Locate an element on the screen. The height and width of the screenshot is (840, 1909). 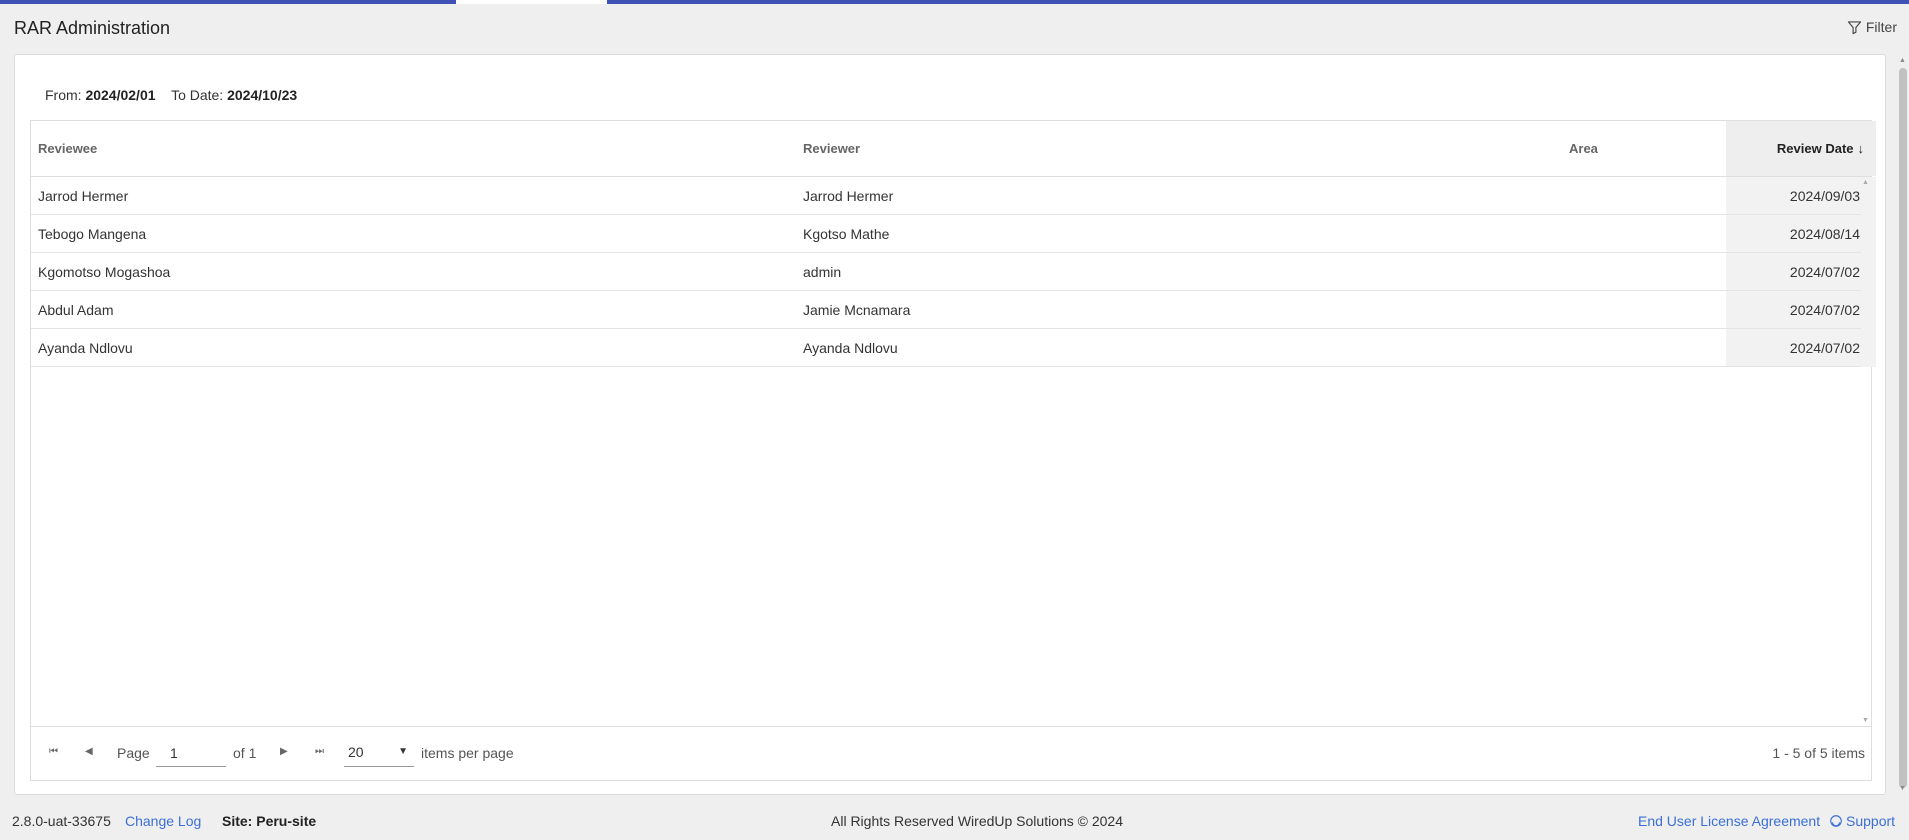
site-label: Site: Peru-site is located at coordinates (269, 821).